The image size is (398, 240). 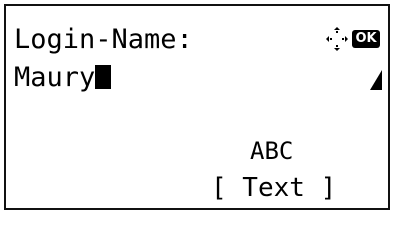 I want to click on text-soft-key: [ Text ], so click(x=273, y=188).